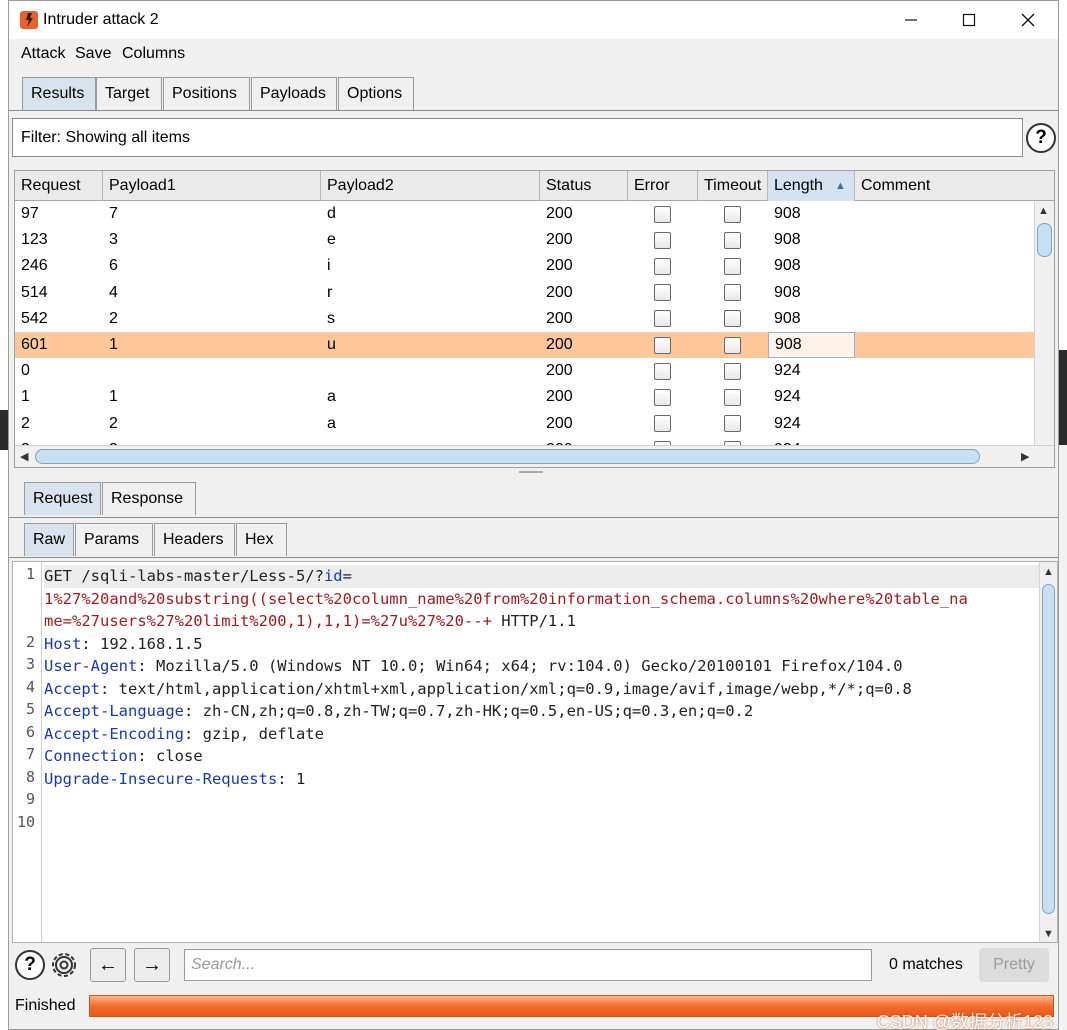 This screenshot has width=1067, height=1030. Describe the element at coordinates (926, 964) in the screenshot. I see `match-count: 0 matches` at that location.